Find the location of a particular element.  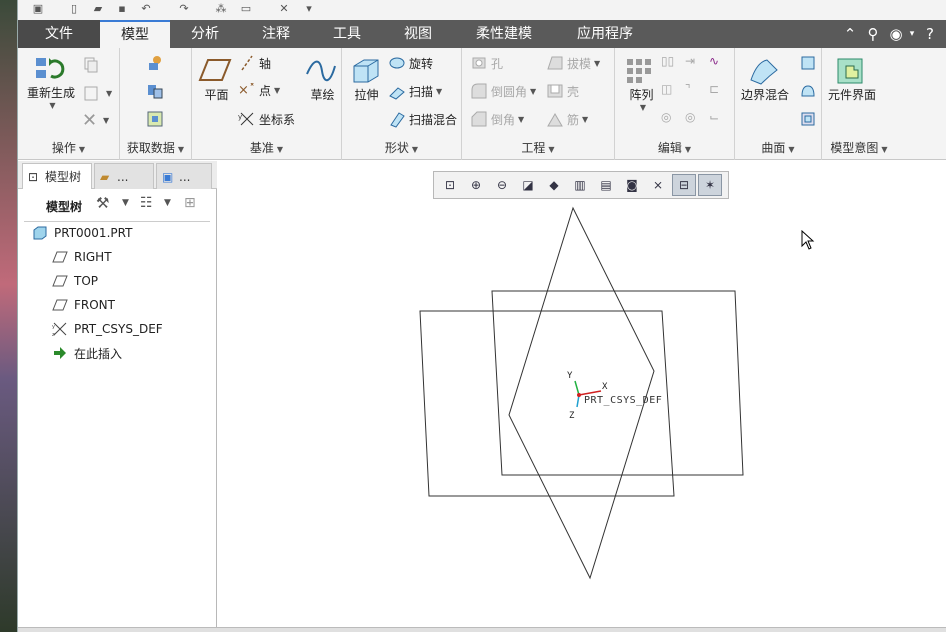

sketch-button: 草绘 is located at coordinates (322, 79).